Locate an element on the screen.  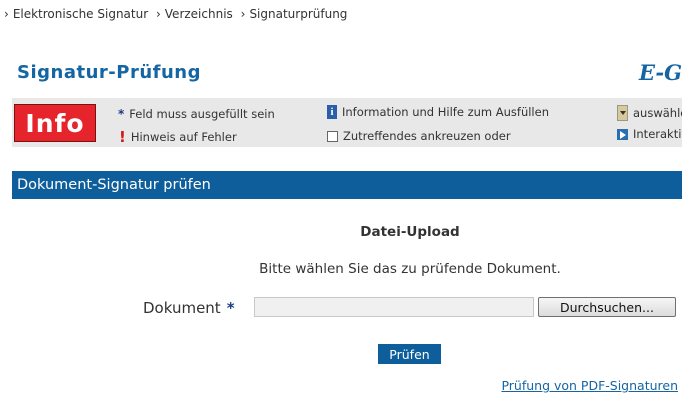
pdf-signature-link: Prüfung von PDF-Signaturen is located at coordinates (589, 385).